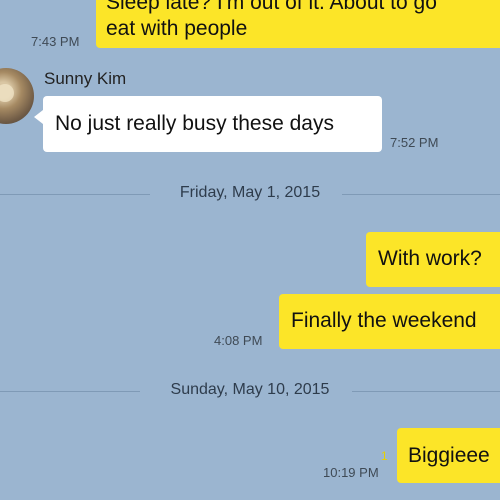  What do you see at coordinates (238, 340) in the screenshot?
I see `message-timestamp: 4:08 PM` at bounding box center [238, 340].